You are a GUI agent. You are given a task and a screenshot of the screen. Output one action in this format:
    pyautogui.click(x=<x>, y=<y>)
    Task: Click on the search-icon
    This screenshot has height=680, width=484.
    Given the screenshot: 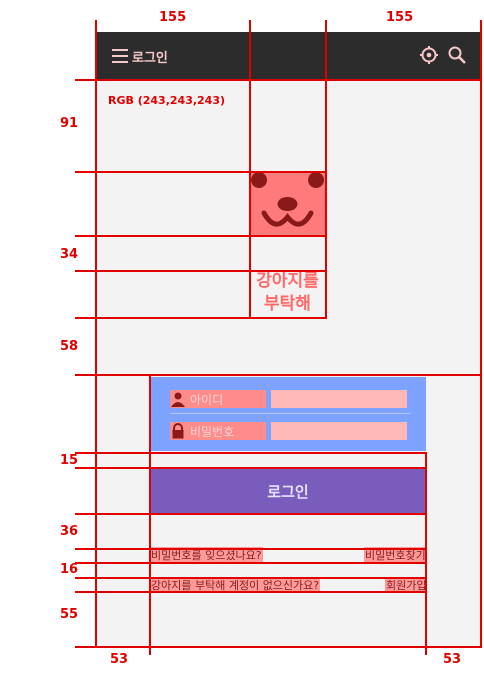 What is the action you would take?
    pyautogui.click(x=457, y=55)
    